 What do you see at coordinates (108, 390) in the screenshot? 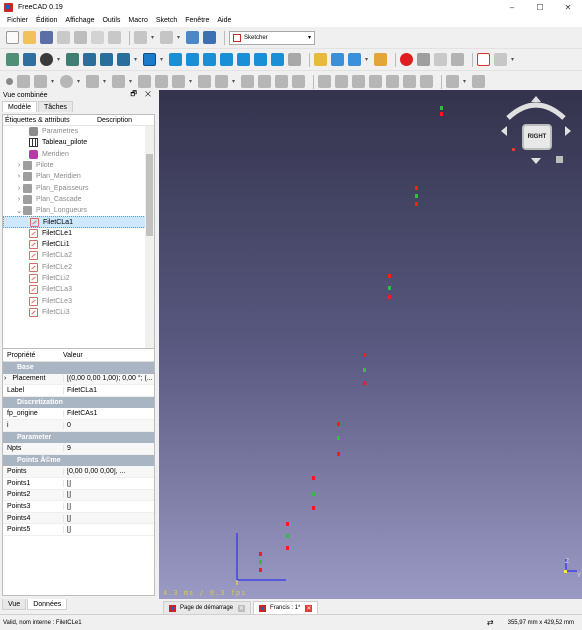
I see `property-value: FiletCLa1` at bounding box center [108, 390].